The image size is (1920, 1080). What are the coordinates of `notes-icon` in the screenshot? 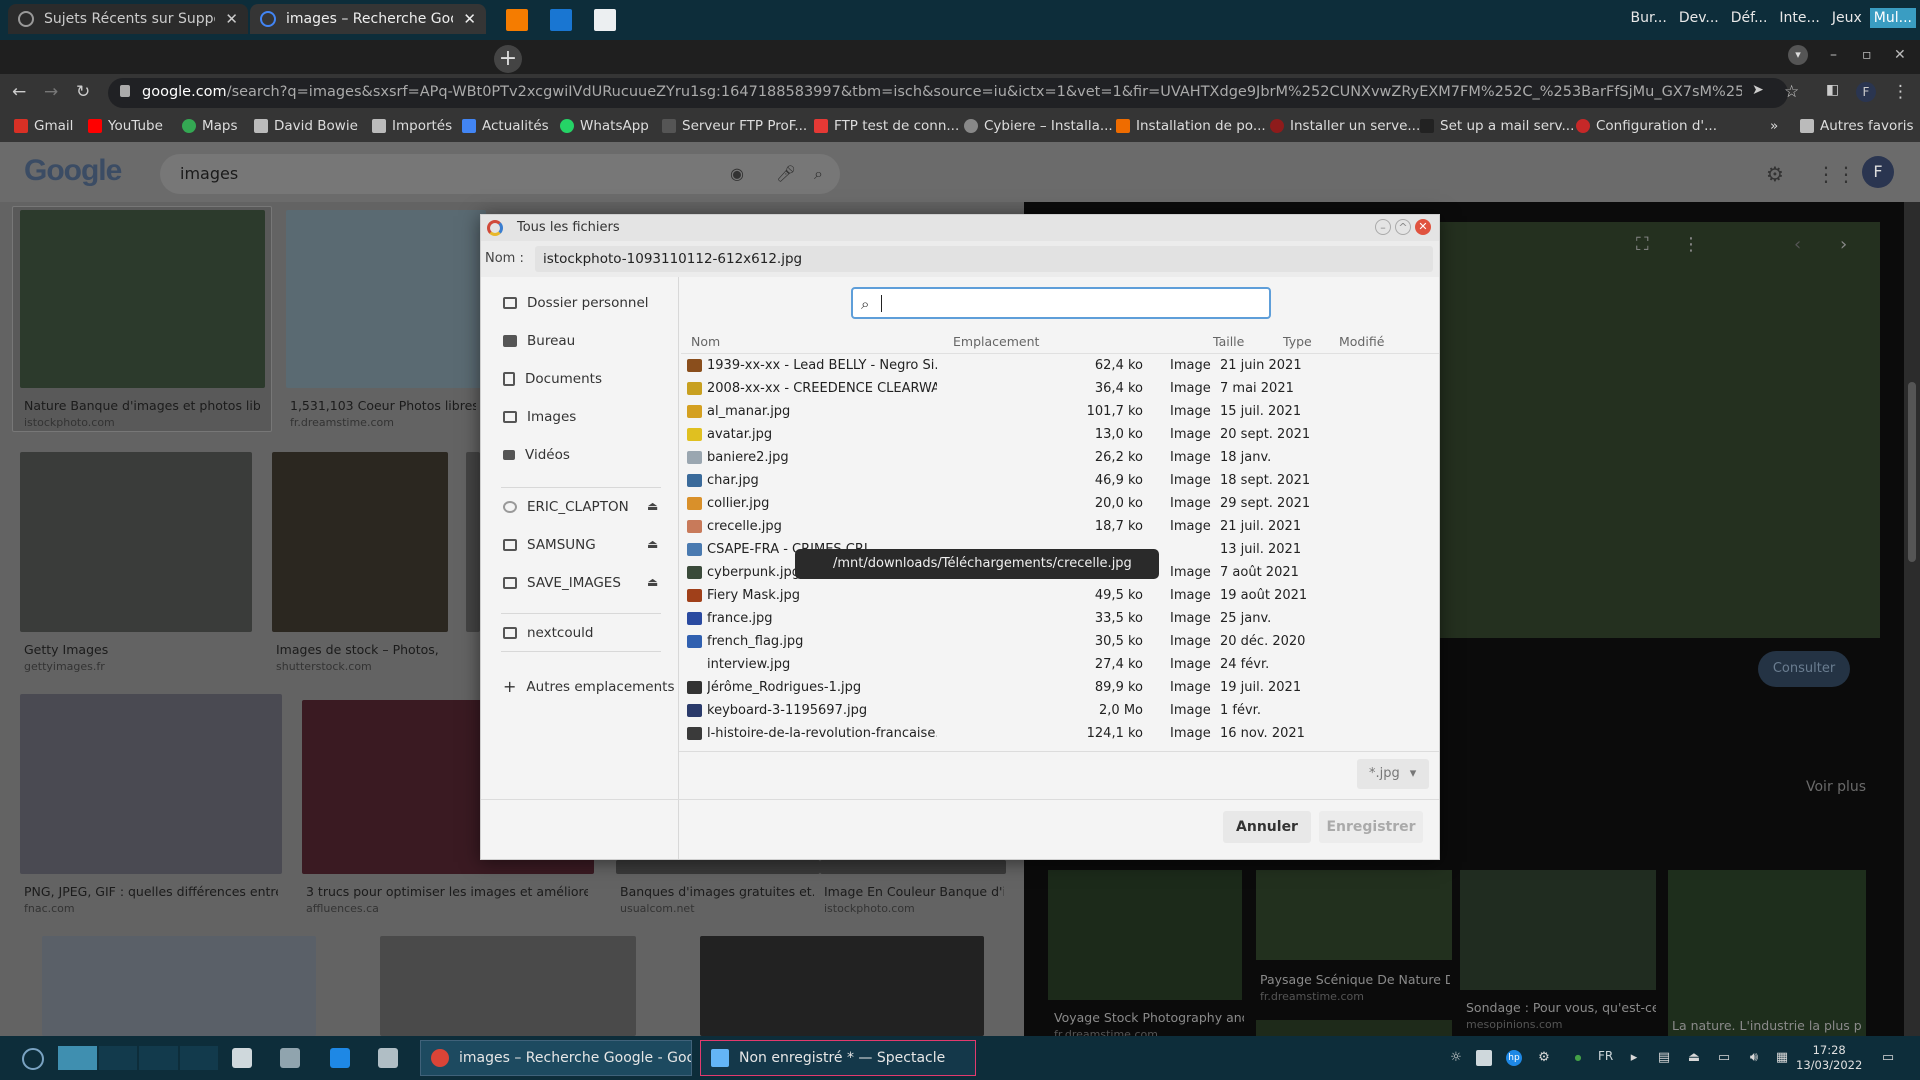 It's located at (388, 1058).